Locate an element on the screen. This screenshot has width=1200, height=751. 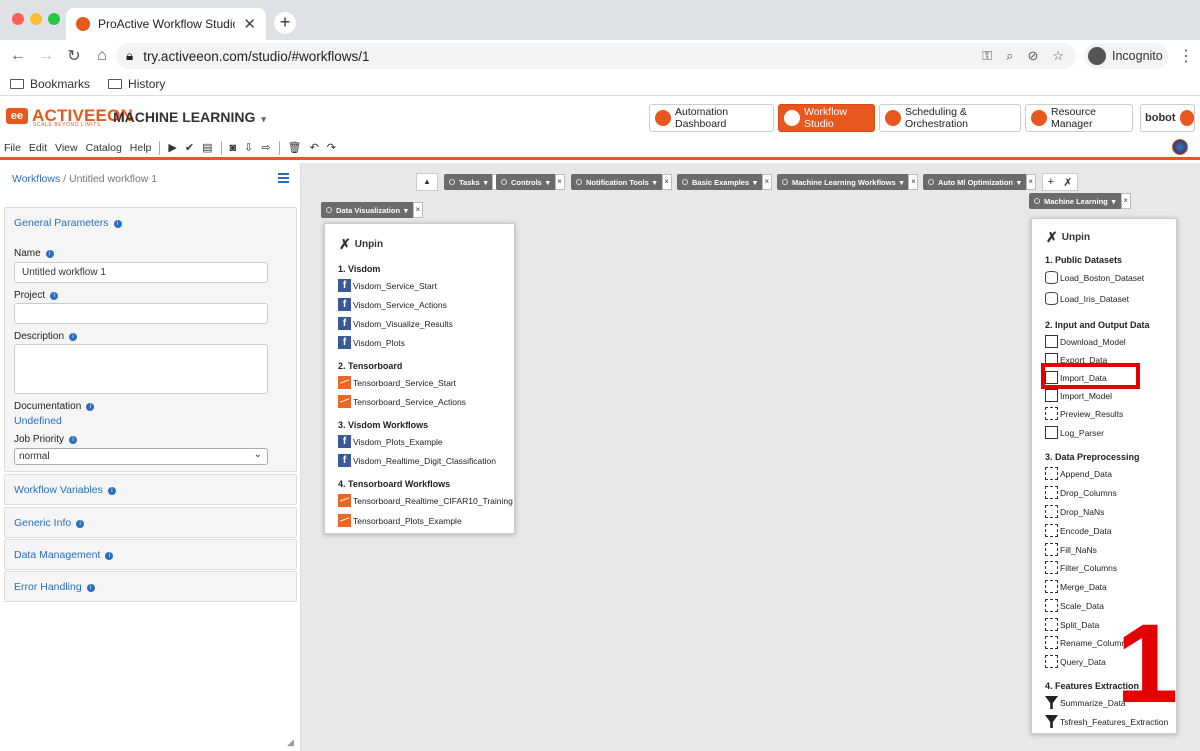
task-item: Append_Data is located at coordinates (1078, 473).